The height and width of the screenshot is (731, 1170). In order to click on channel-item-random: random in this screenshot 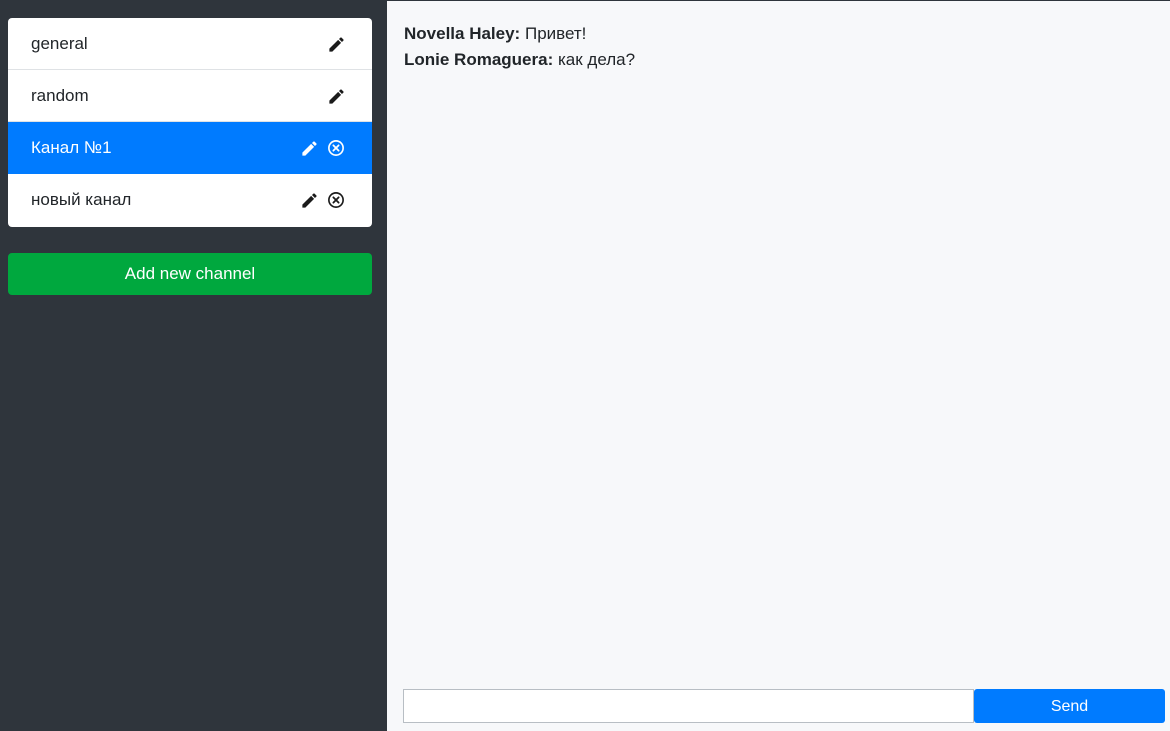, I will do `click(190, 96)`.